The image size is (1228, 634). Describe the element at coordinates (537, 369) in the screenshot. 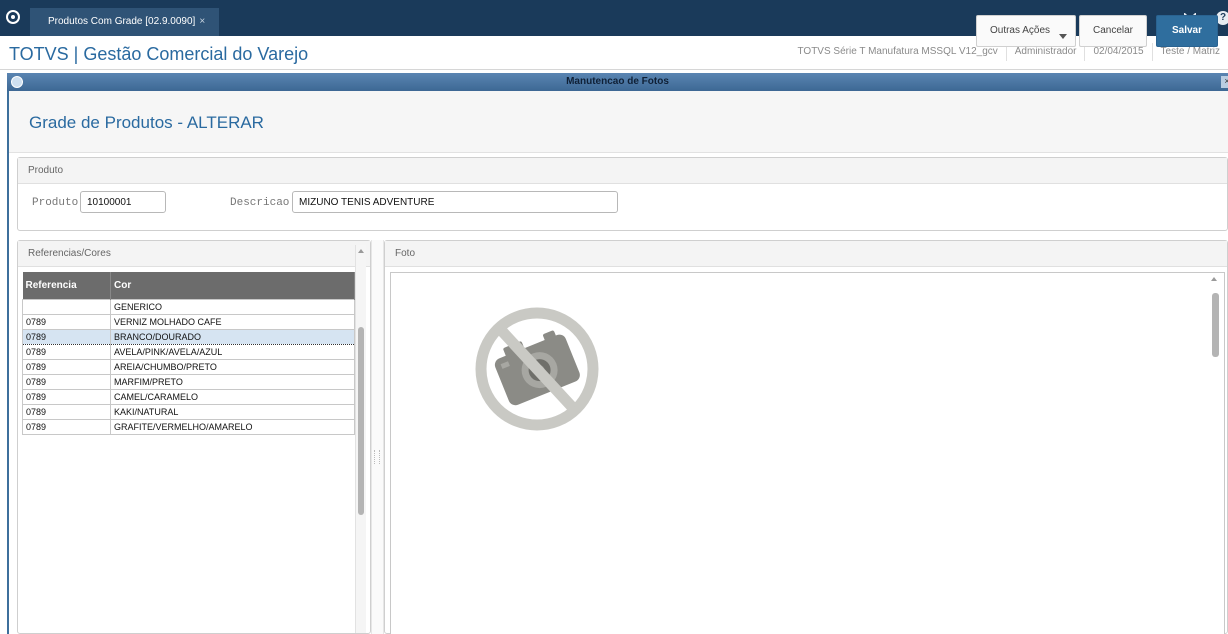

I see `no-photo-icon` at that location.